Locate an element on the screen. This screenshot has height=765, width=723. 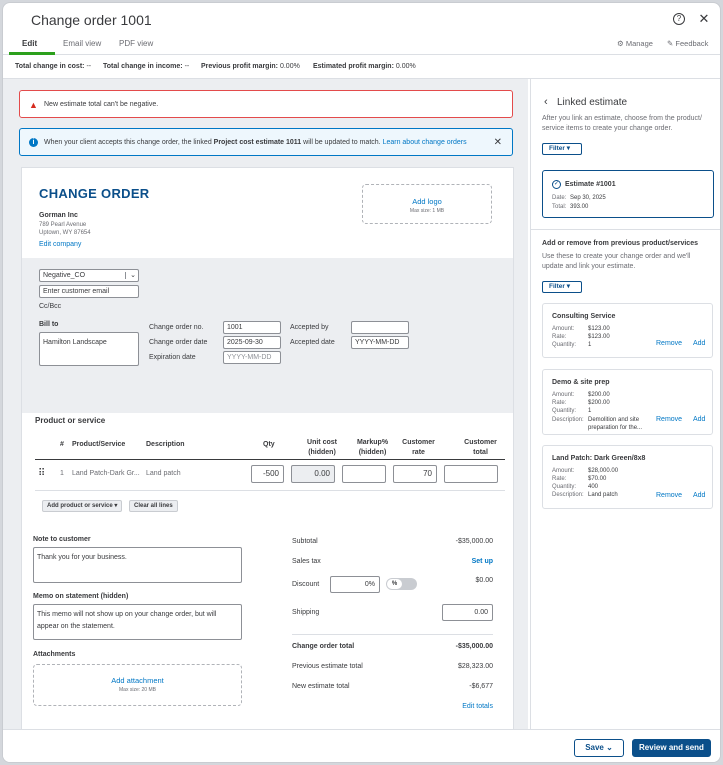
customer-select: Negative_CO ⌄ is located at coordinates (89, 275).